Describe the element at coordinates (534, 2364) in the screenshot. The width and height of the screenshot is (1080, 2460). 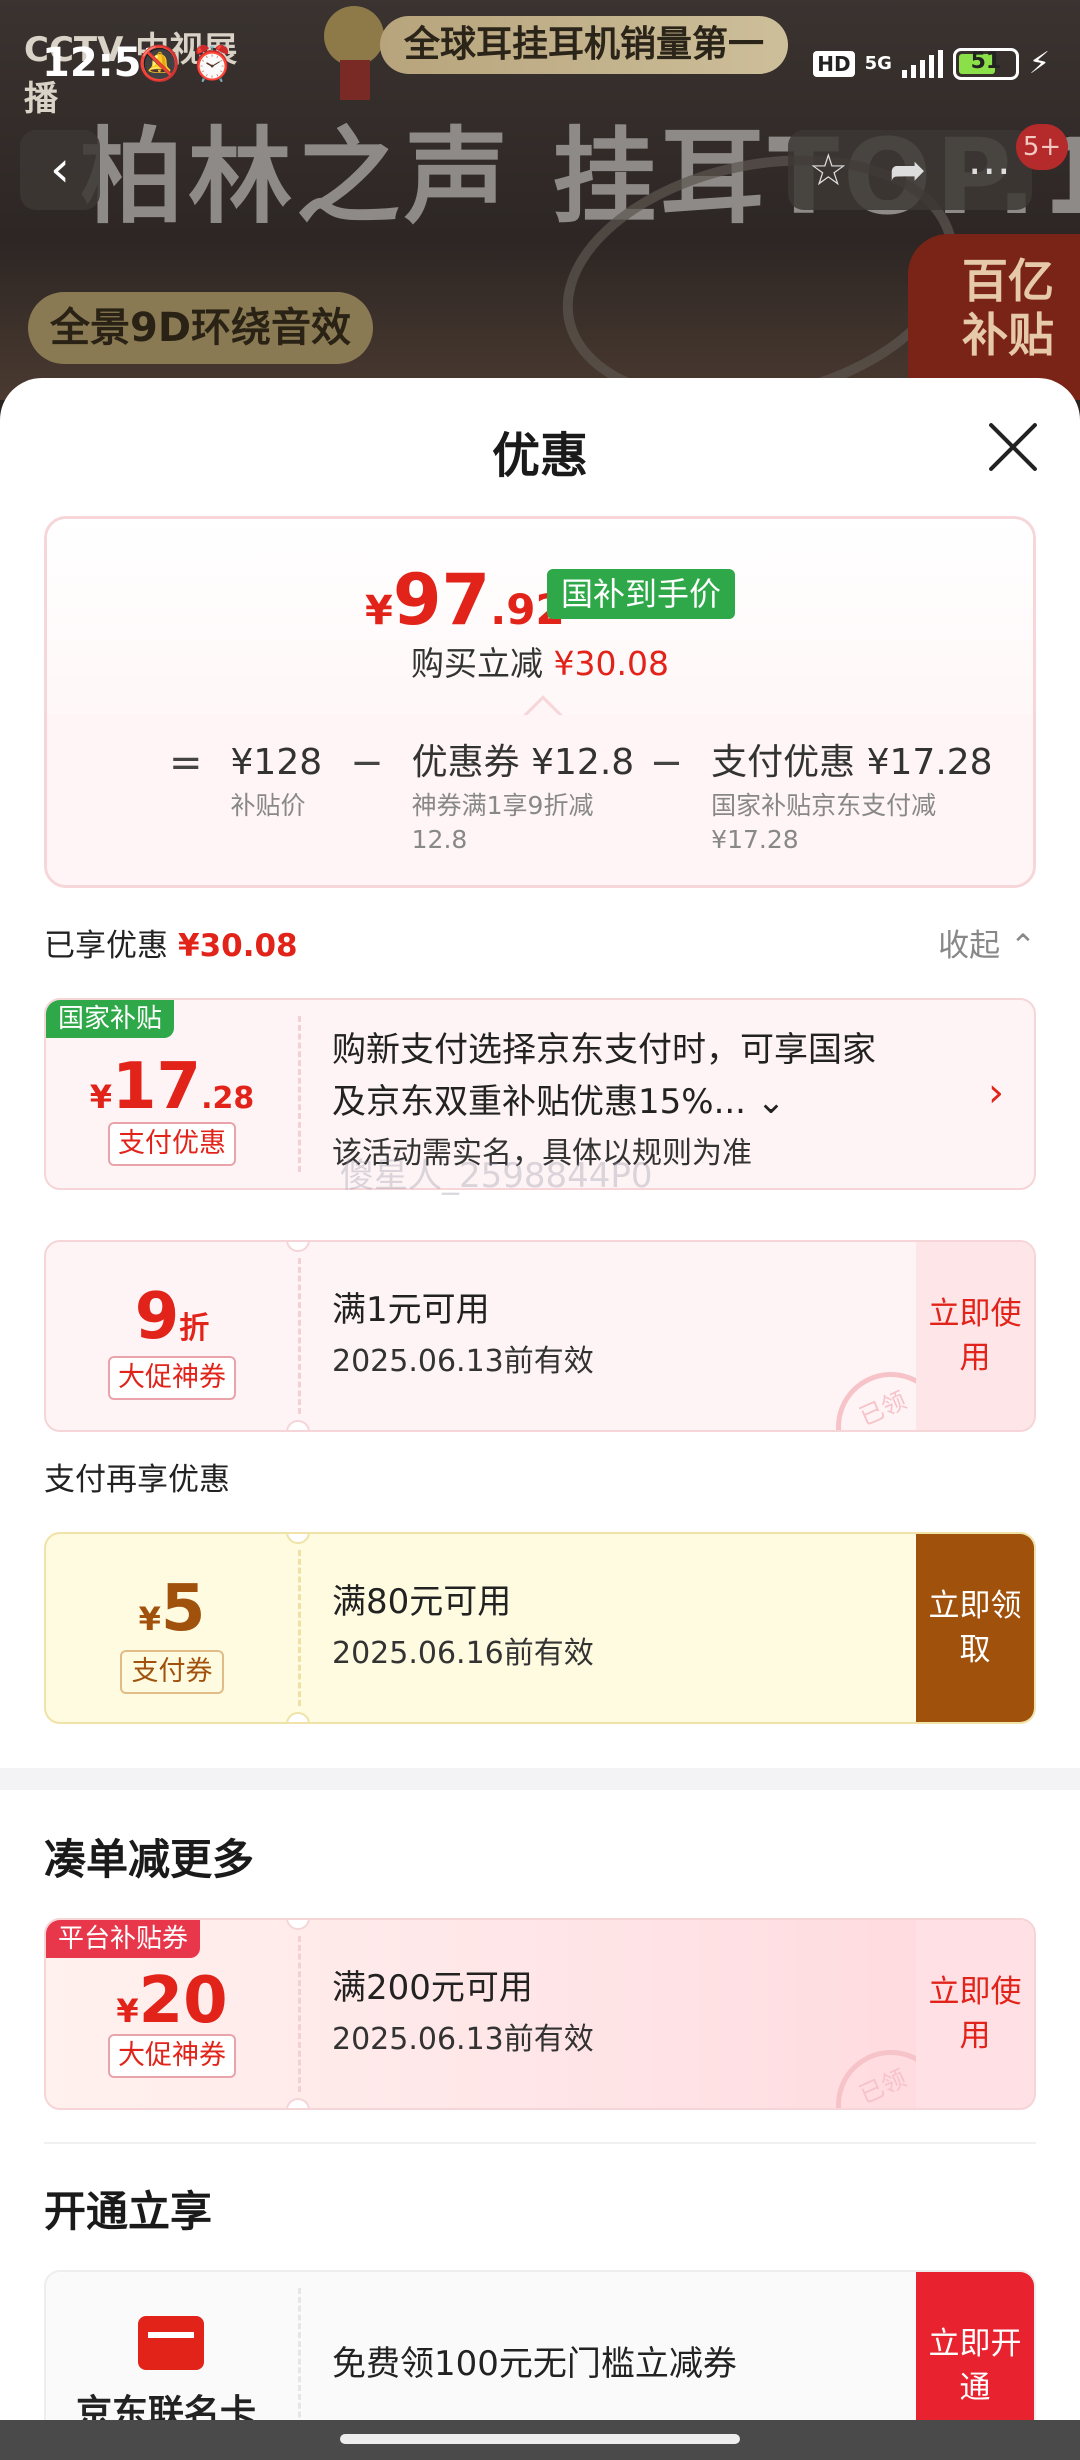
I see `offer-description: 免费领100元无门槛立减券` at that location.